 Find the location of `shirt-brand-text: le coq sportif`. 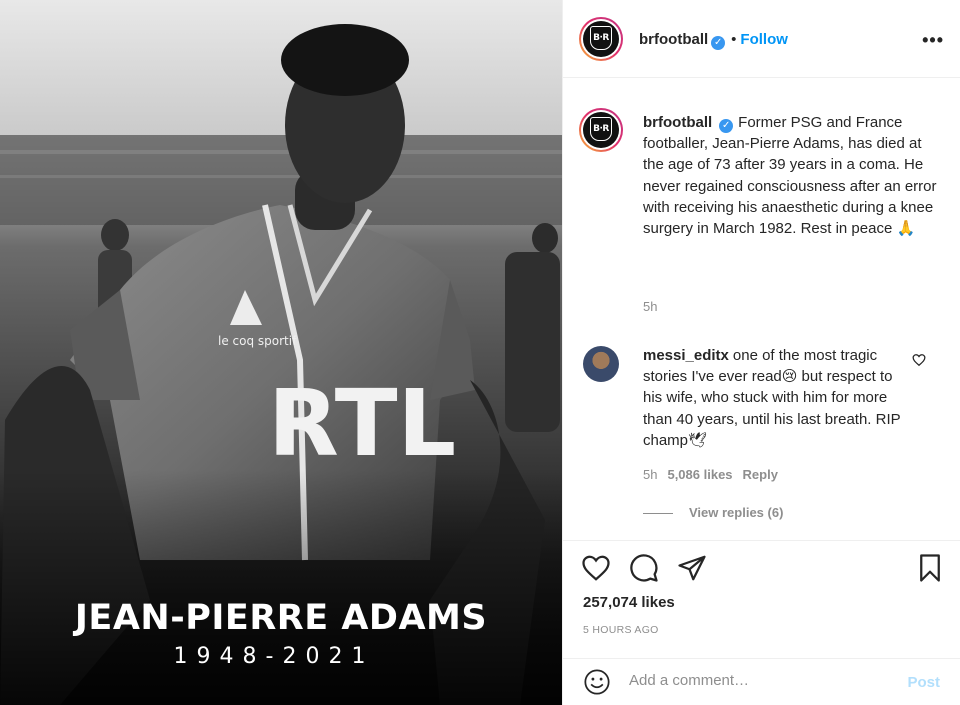

shirt-brand-text: le coq sportif is located at coordinates (257, 341).